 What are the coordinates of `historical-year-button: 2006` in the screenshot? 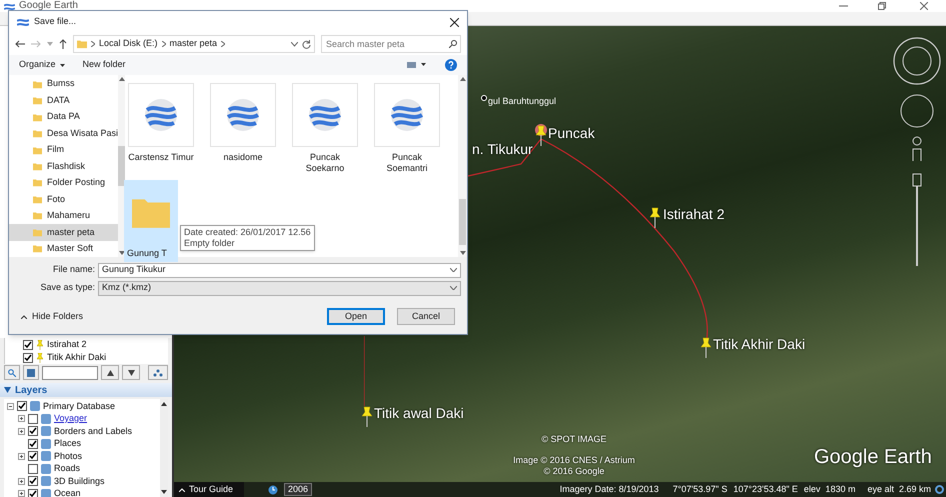 It's located at (298, 489).